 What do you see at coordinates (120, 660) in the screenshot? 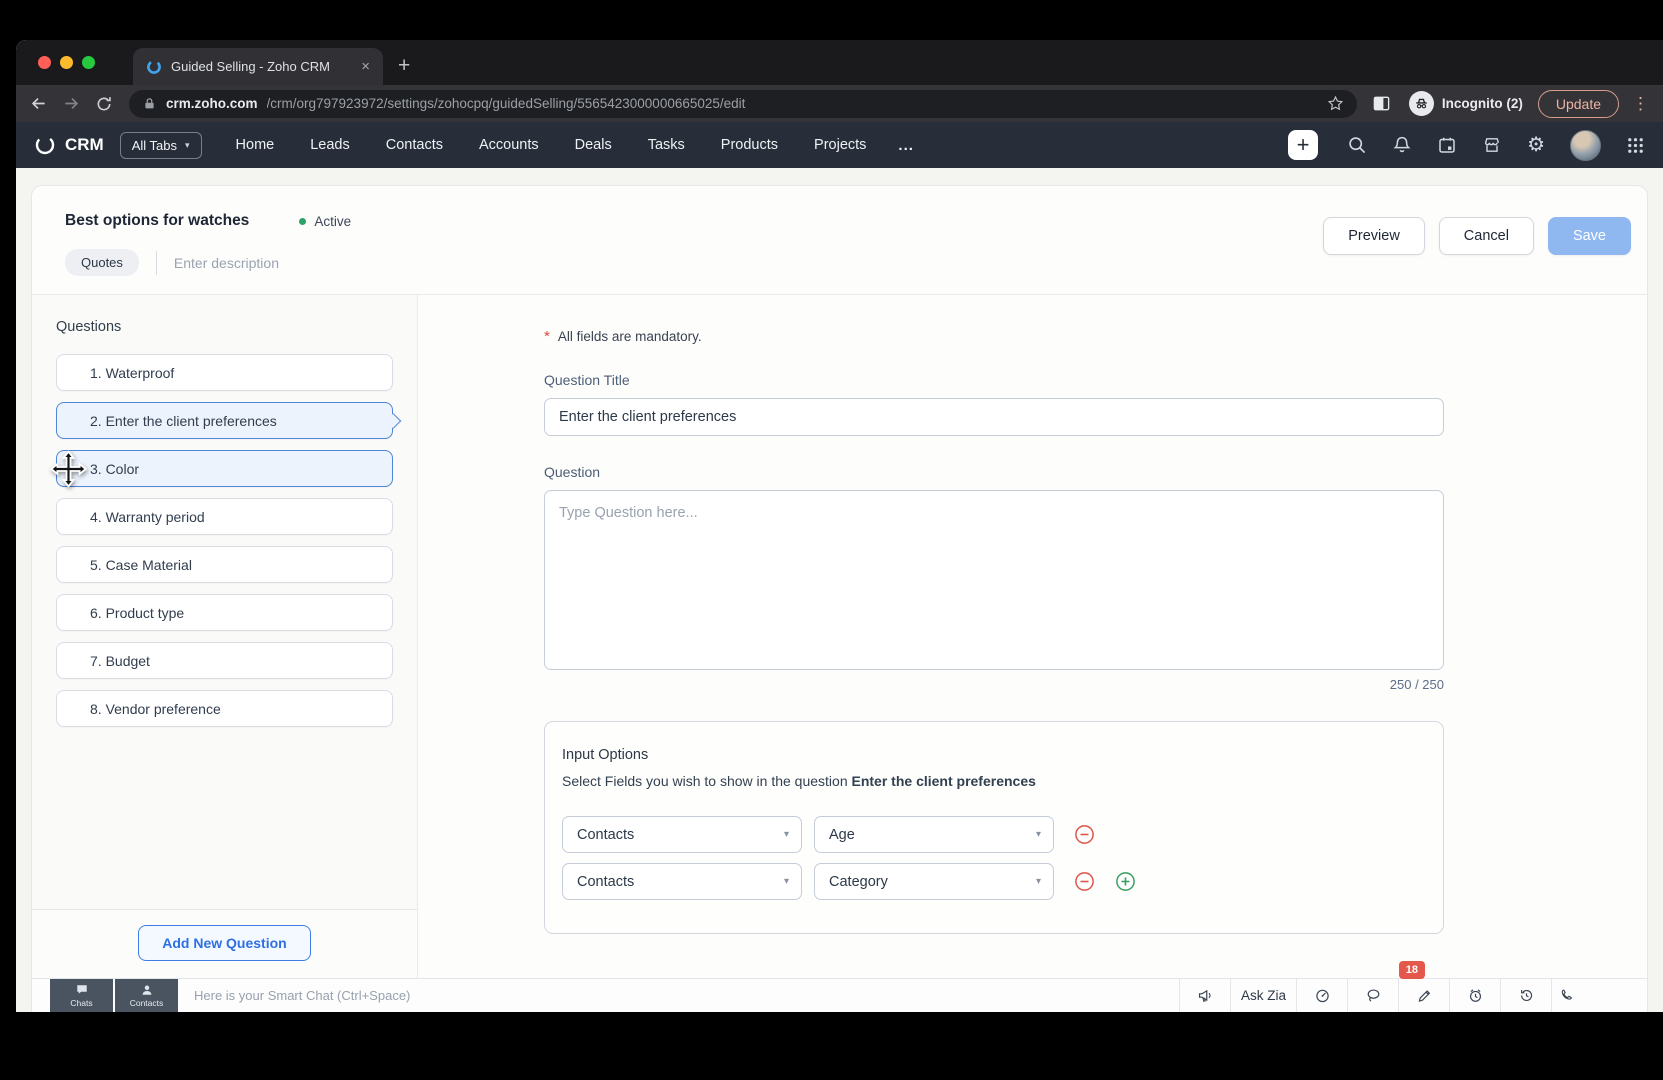
I see `question-item-label: 7. Budget` at bounding box center [120, 660].